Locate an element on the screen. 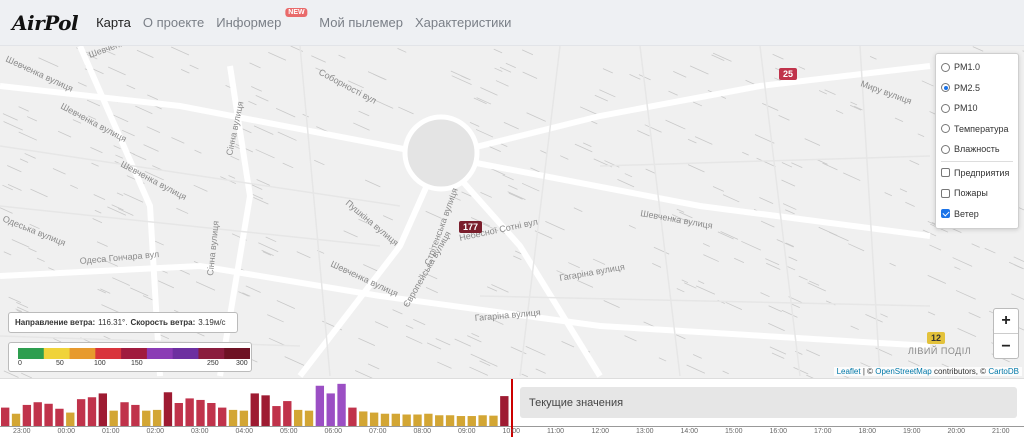 Image resolution: width=1024 pixels, height=443 pixels. legend-tick: 250 is located at coordinates (213, 363).